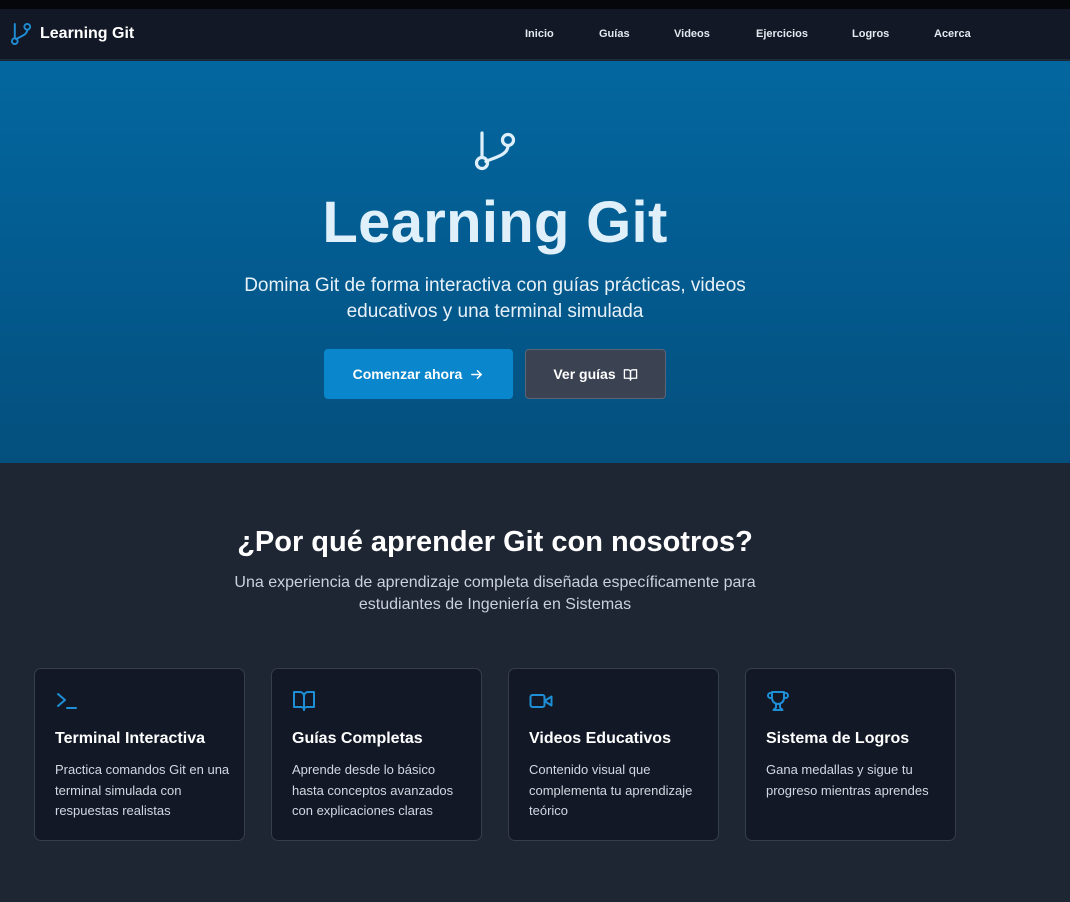  I want to click on video-icon, so click(541, 701).